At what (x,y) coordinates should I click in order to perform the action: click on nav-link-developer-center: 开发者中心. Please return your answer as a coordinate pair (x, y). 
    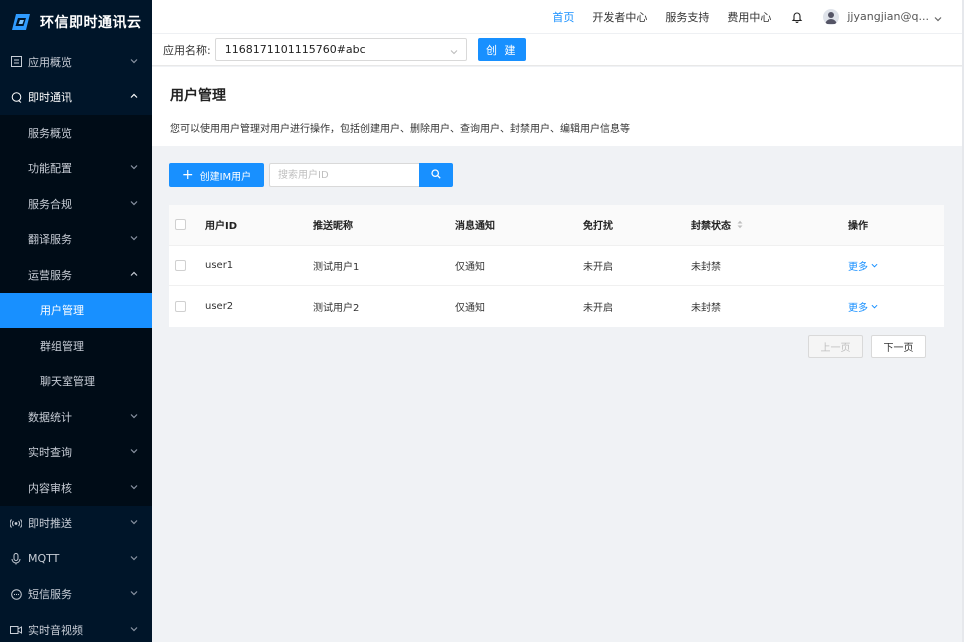
    Looking at the image, I should click on (619, 17).